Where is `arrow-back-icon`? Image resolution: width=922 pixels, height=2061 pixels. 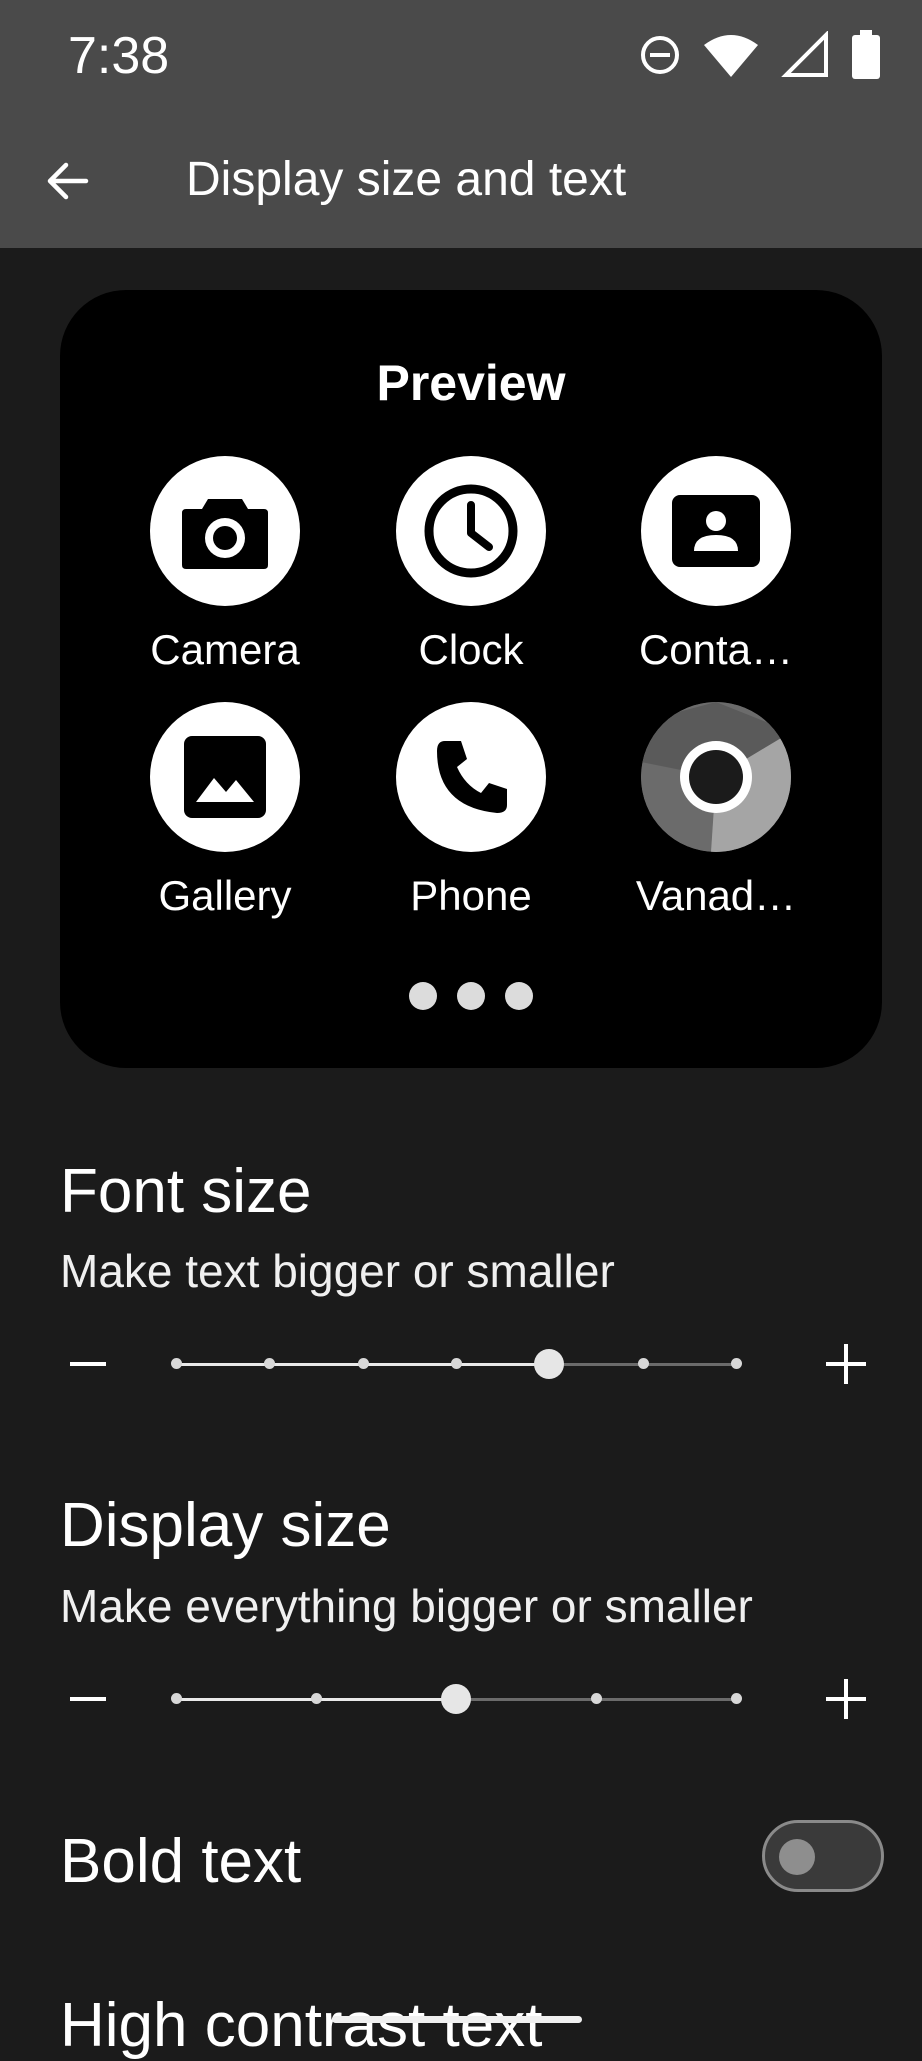
arrow-back-icon is located at coordinates (68, 181).